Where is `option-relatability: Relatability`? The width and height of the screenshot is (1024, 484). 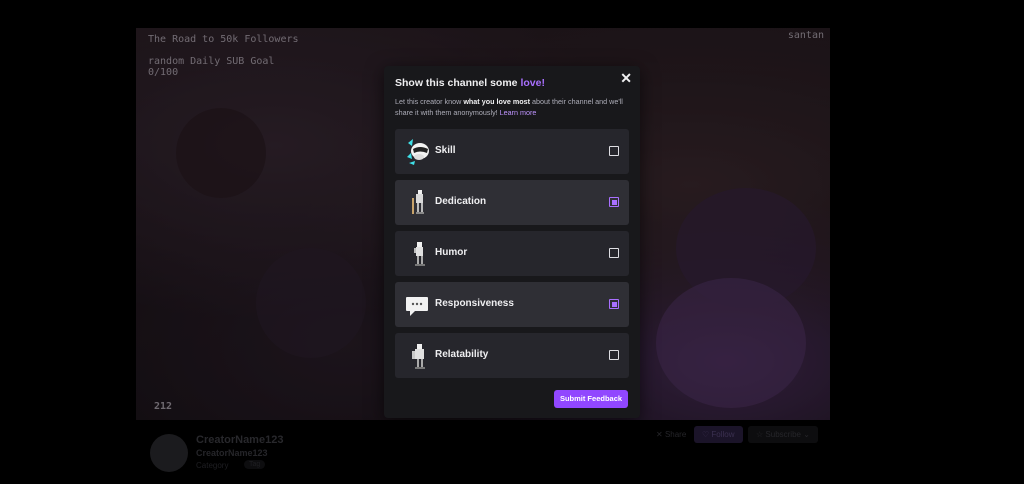
option-relatability: Relatability is located at coordinates (512, 355).